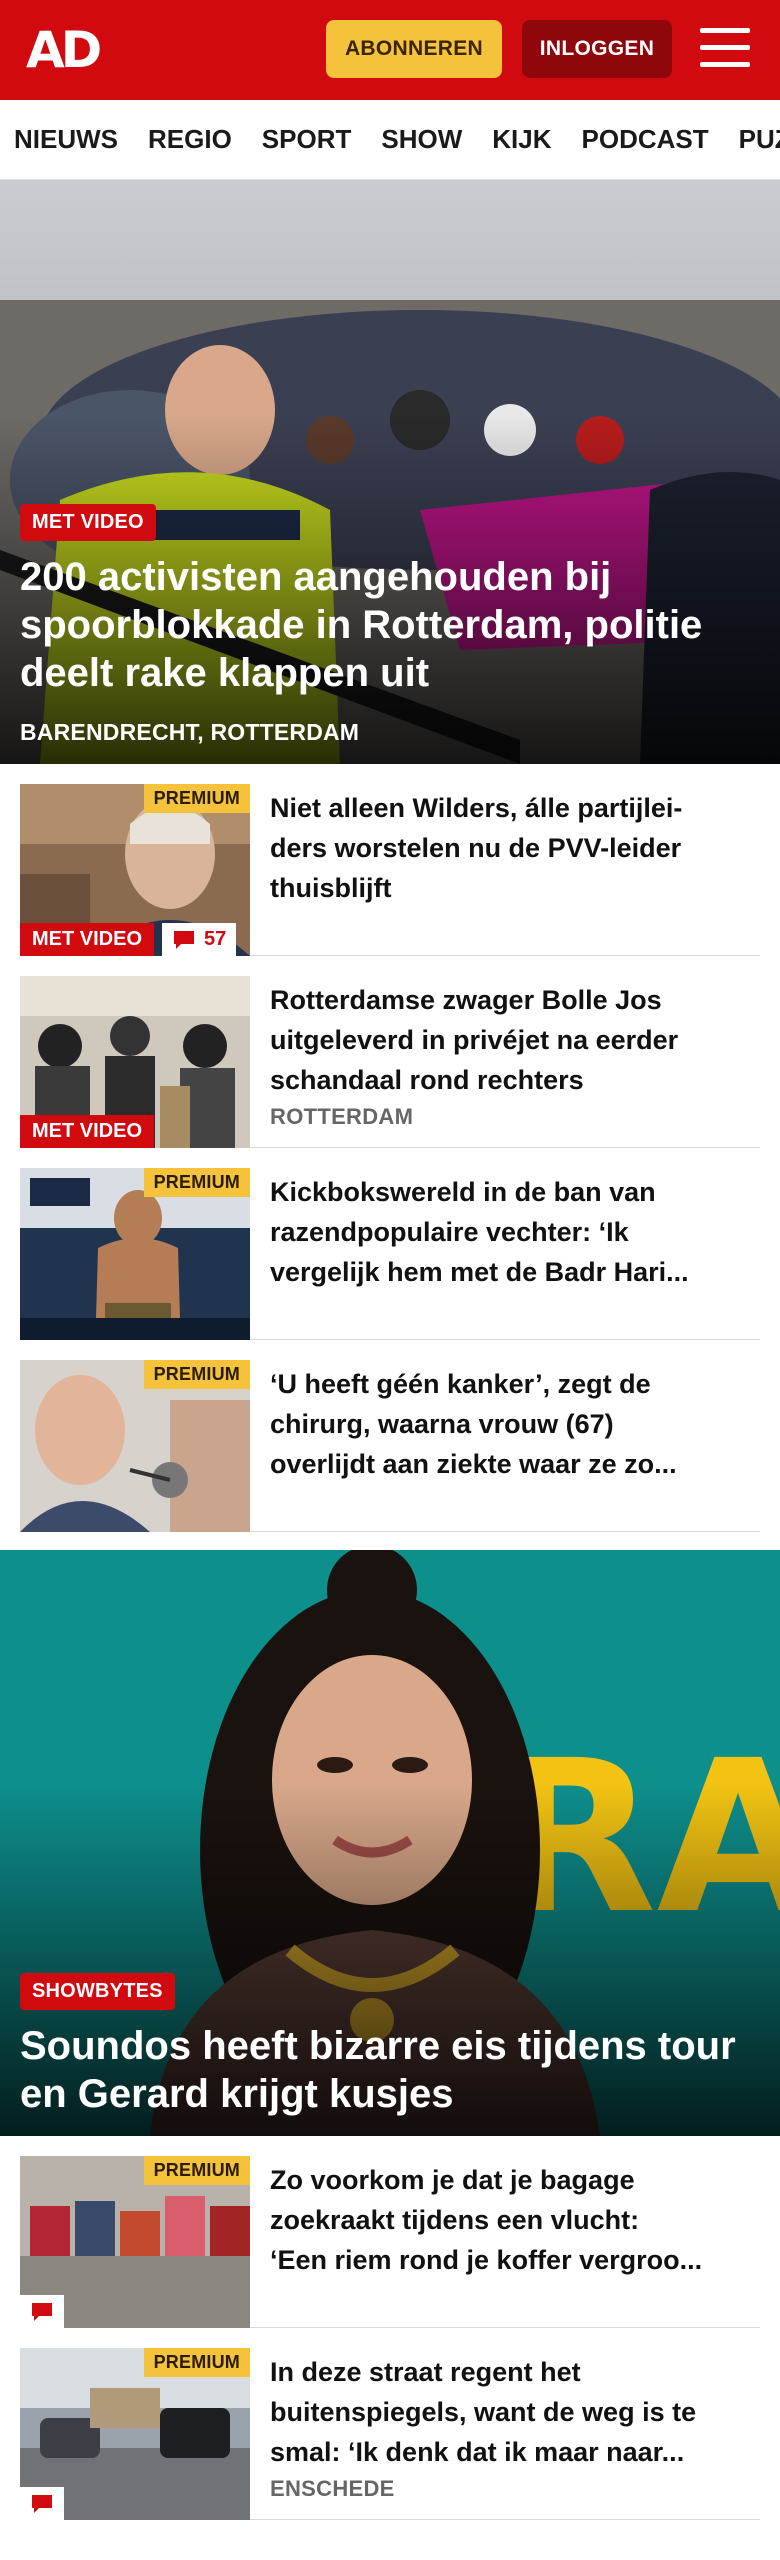 The height and width of the screenshot is (2560, 780). Describe the element at coordinates (342, 1116) in the screenshot. I see `article-location: ROTTERDAM` at that location.